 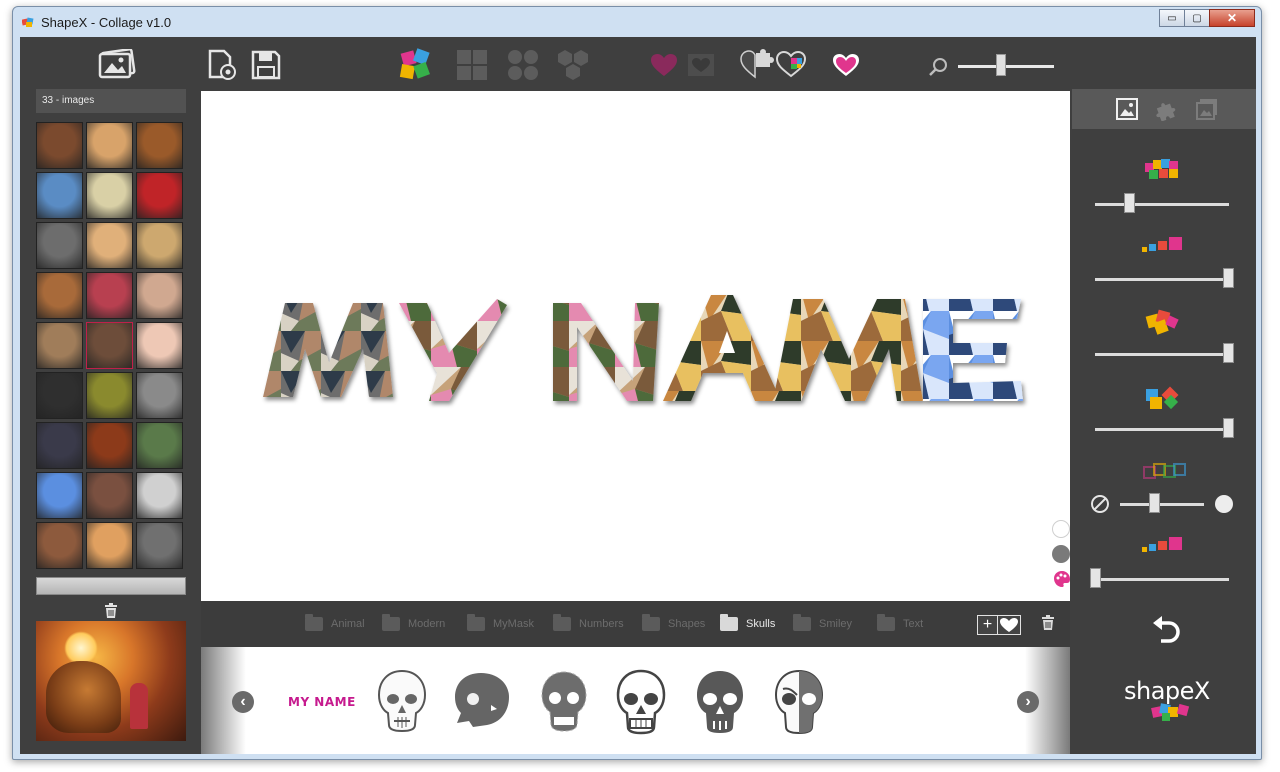 I want to click on skull-shape-1-icon, so click(x=402, y=701).